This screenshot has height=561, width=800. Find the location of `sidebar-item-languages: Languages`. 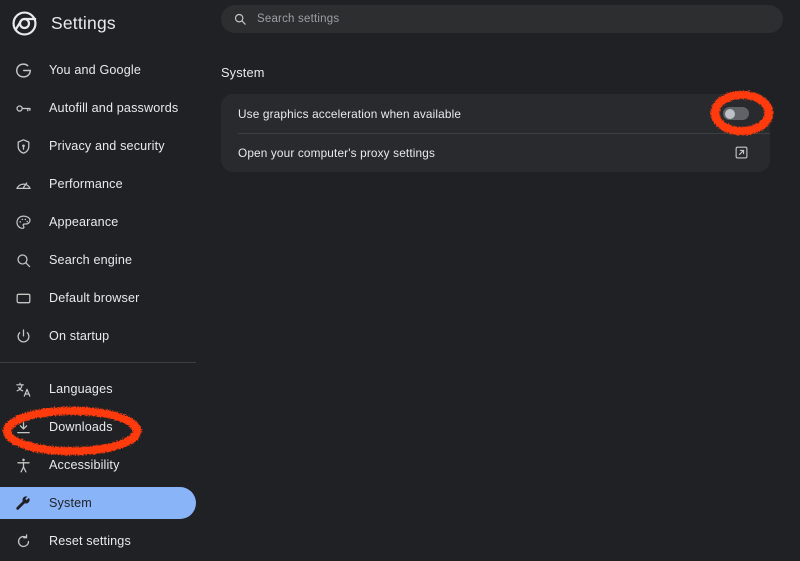

sidebar-item-languages: Languages is located at coordinates (98, 389).